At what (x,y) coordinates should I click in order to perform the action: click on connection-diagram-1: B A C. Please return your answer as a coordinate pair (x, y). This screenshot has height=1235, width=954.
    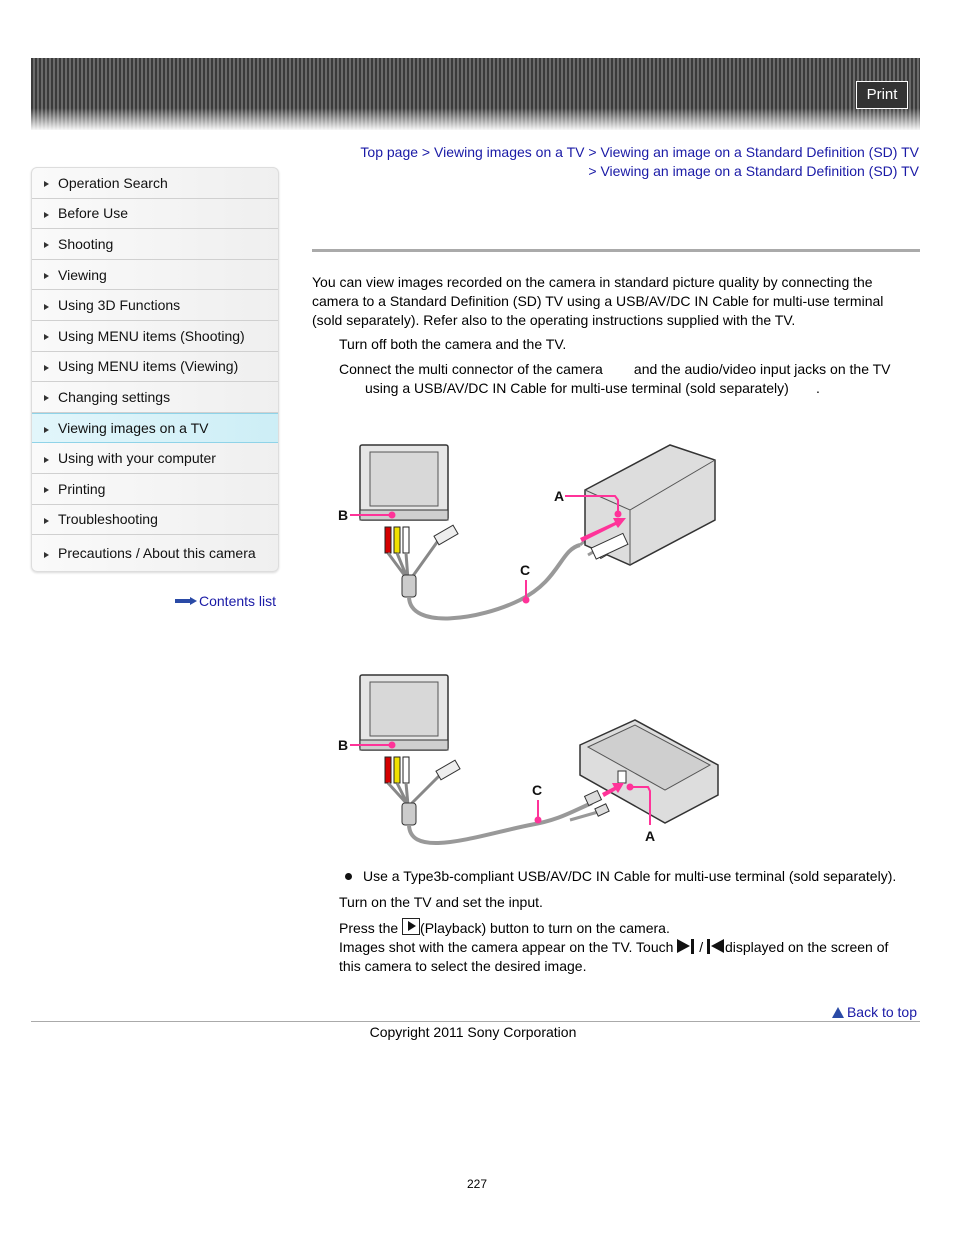
    Looking at the image, I should click on (527, 532).